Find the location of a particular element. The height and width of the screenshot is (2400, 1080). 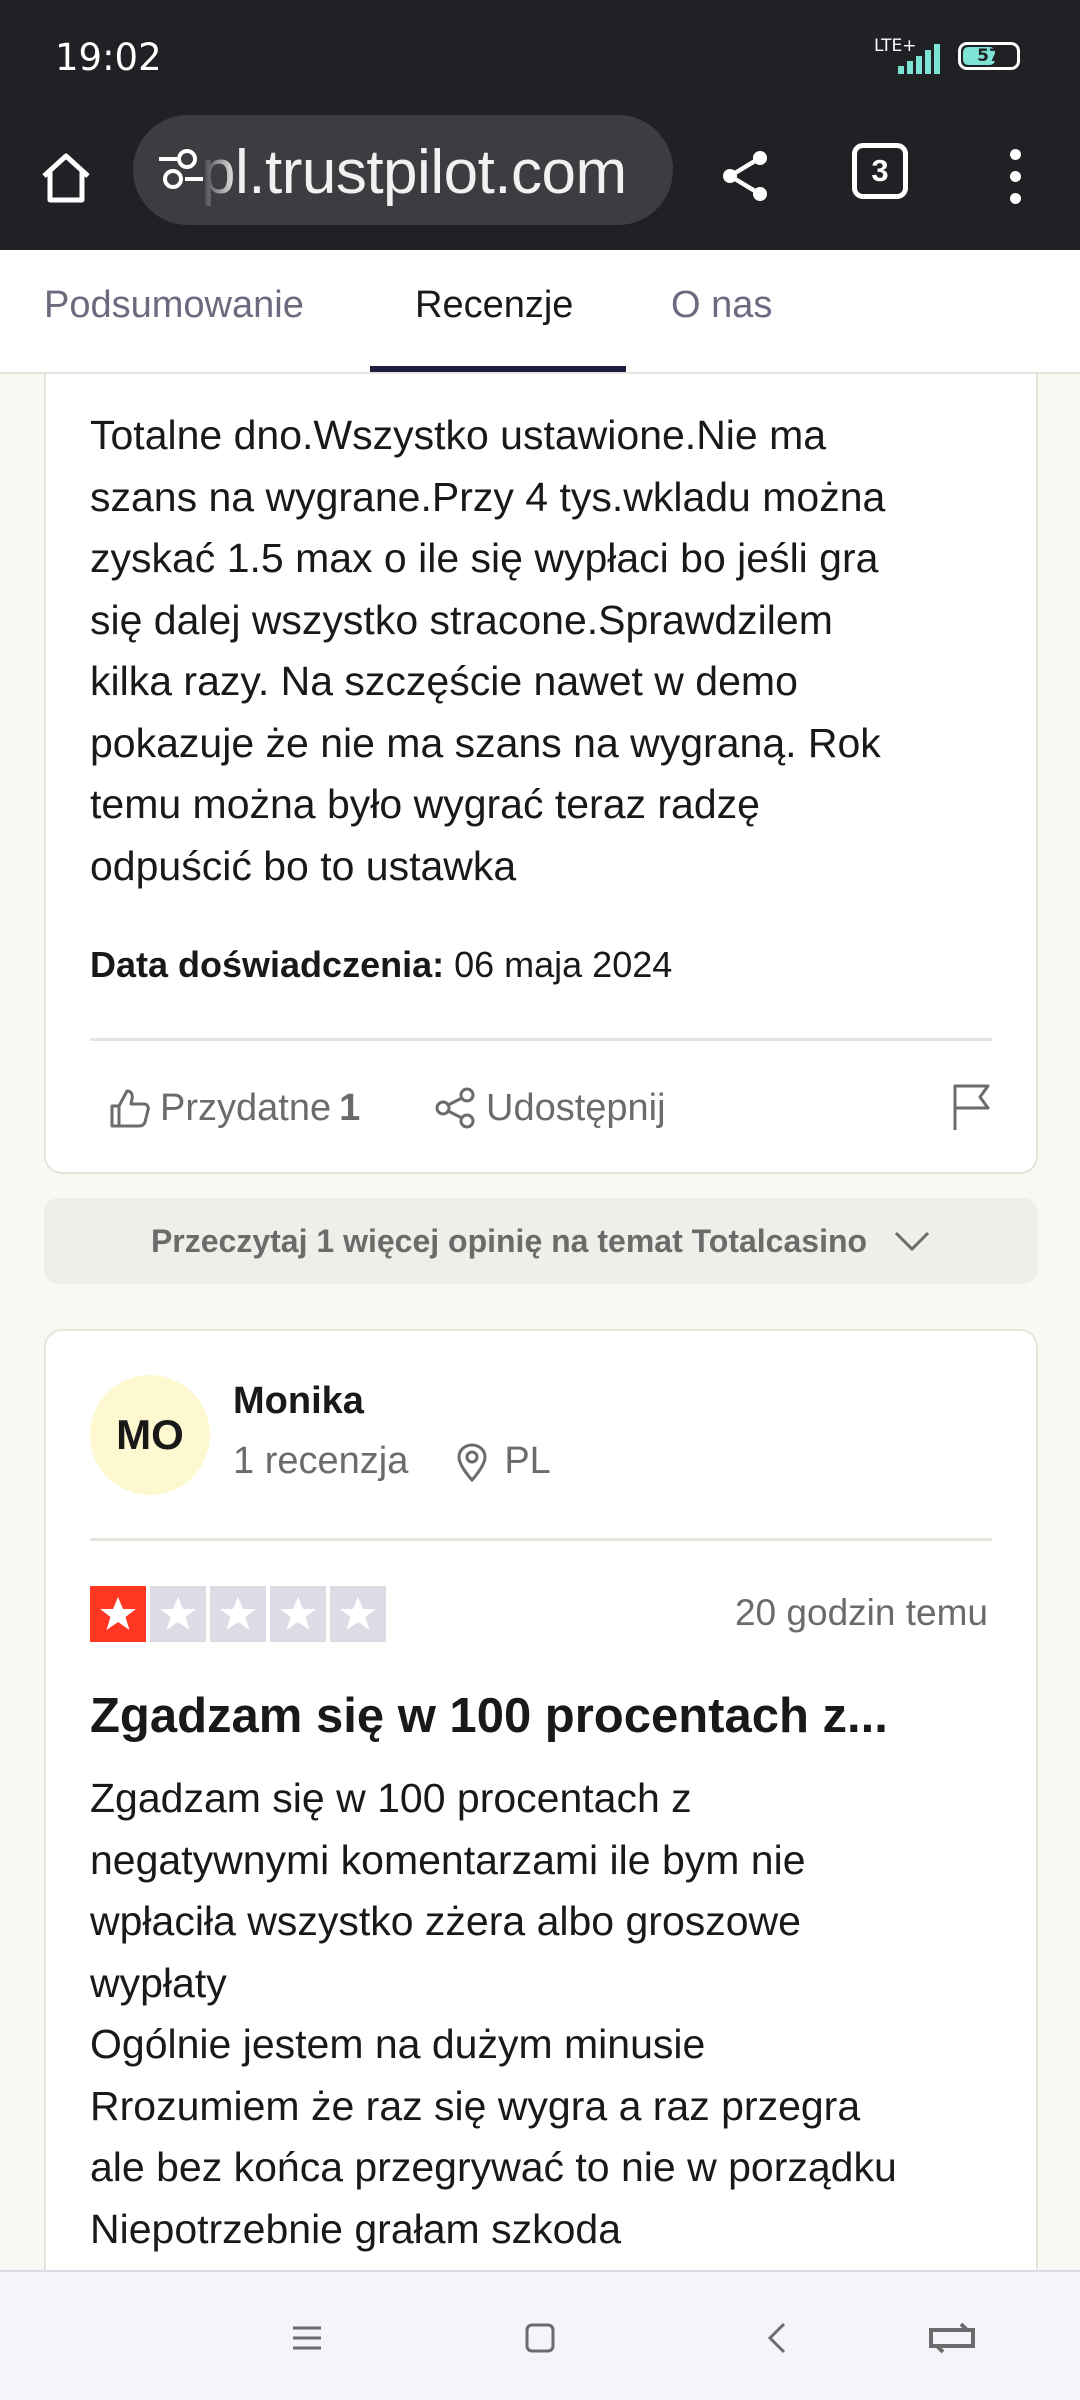

useful-button: Przydatne 1 is located at coordinates (234, 1108).